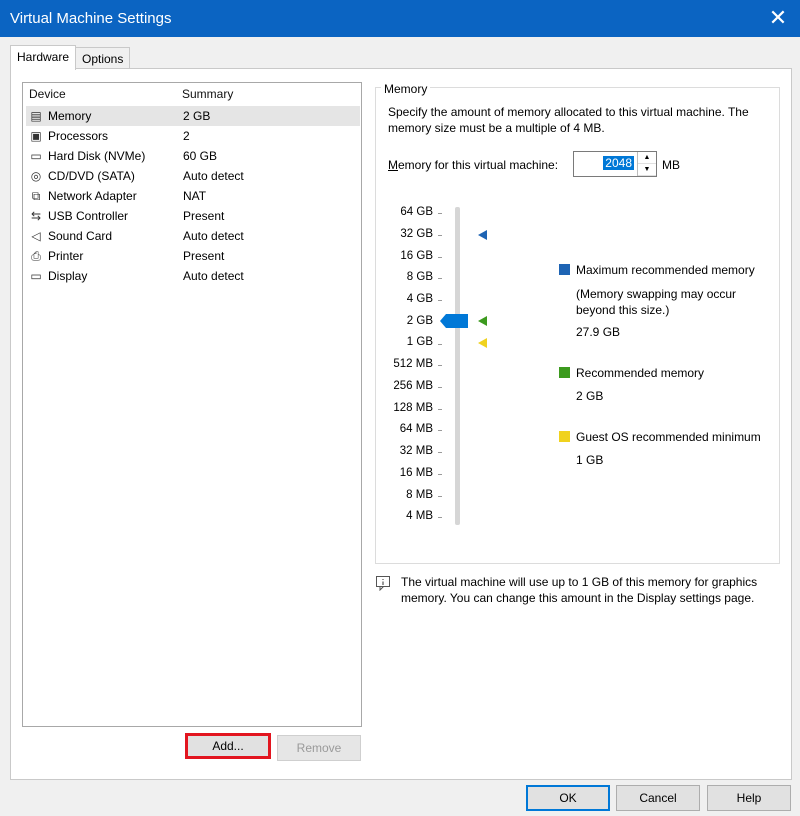 This screenshot has width=800, height=816. What do you see at coordinates (80, 236) in the screenshot?
I see `device-name: Sound Card` at bounding box center [80, 236].